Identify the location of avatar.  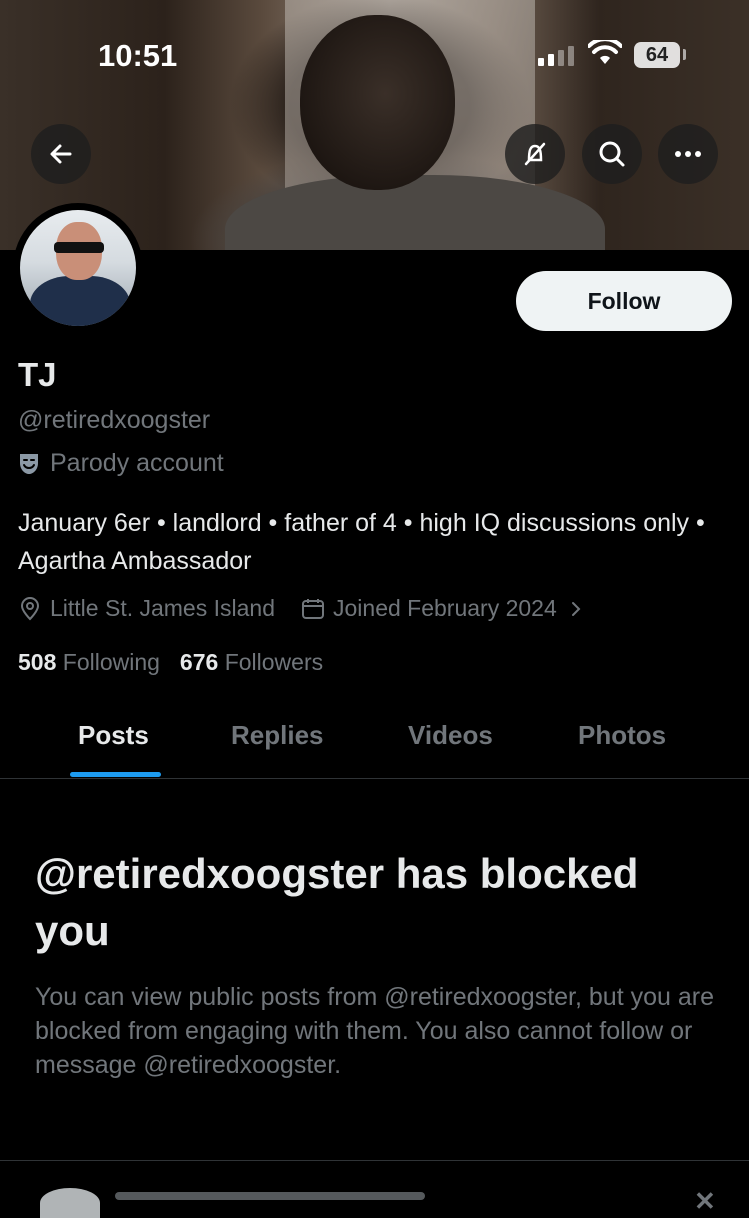
(78, 268).